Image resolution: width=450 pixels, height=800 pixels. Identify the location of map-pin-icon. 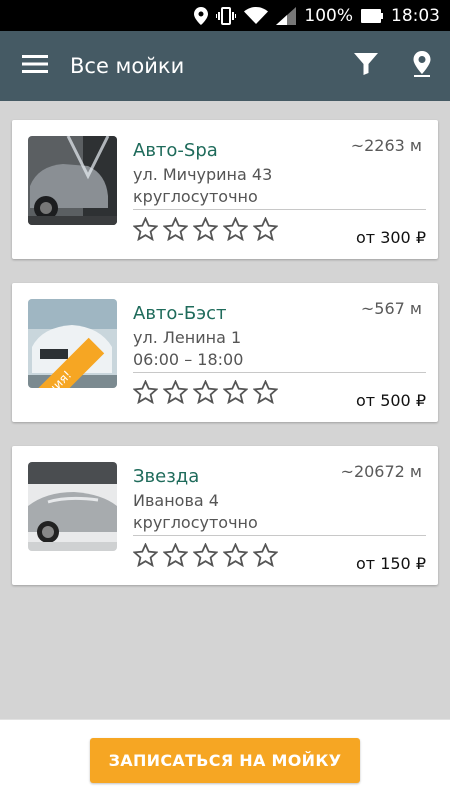
(422, 66).